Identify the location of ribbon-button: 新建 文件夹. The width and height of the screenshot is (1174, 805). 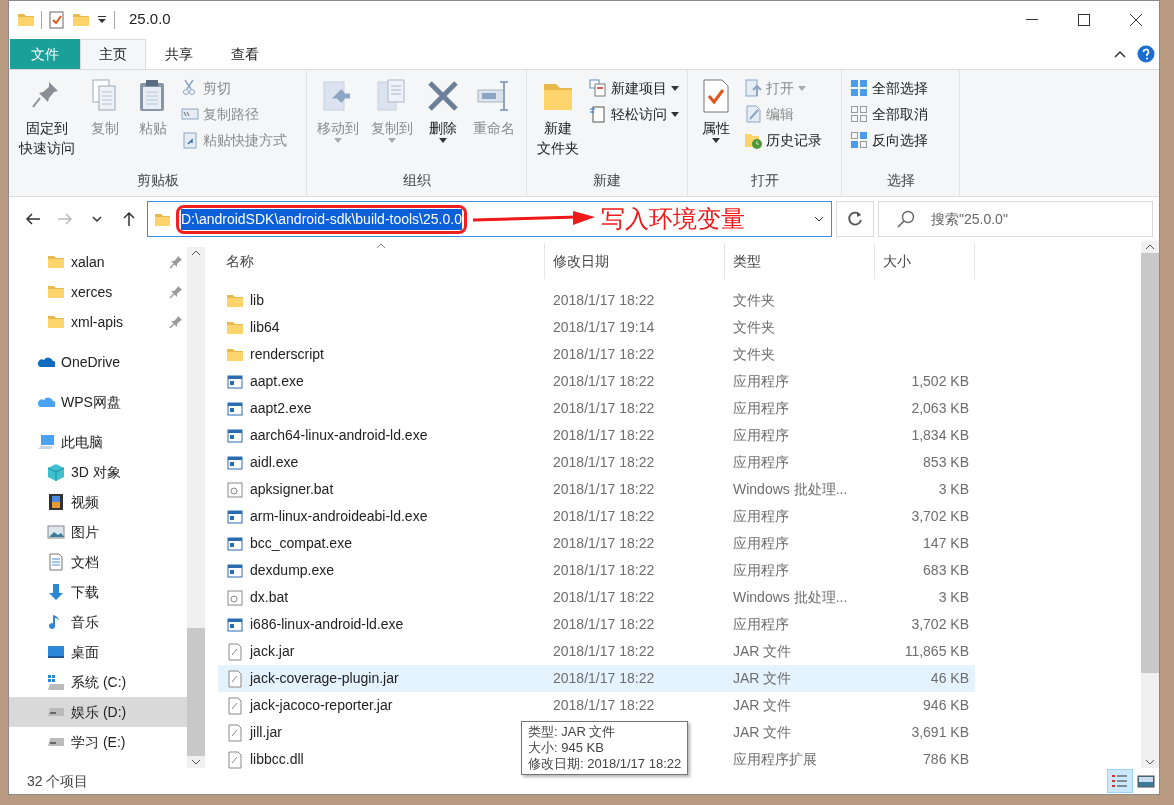
(558, 122).